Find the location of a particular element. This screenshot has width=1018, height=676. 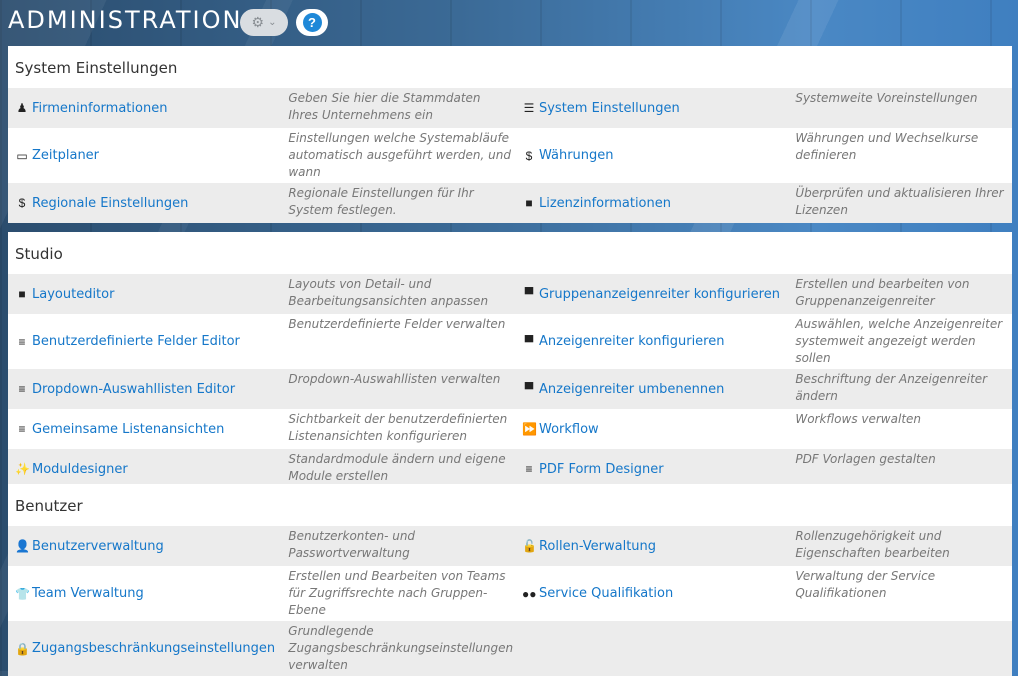

admin-link: Team Verwaltung is located at coordinates (88, 593).